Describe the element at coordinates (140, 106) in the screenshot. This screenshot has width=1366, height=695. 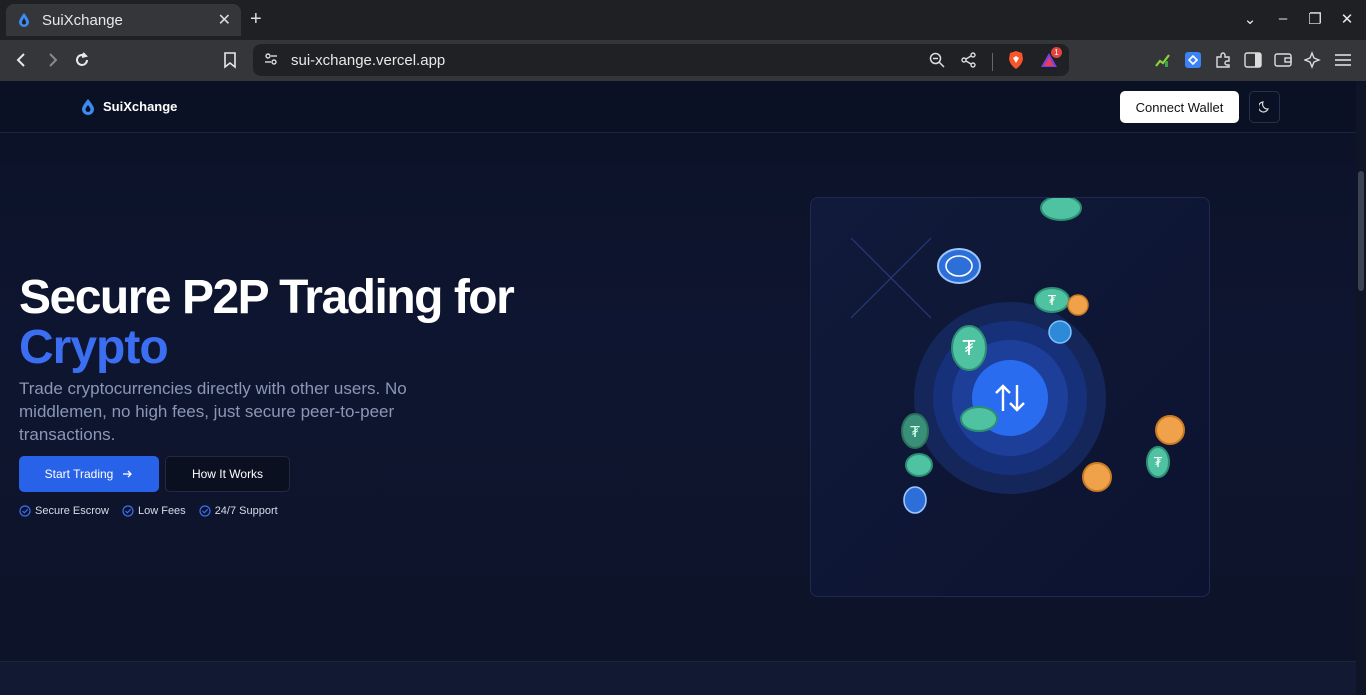
I see `logo-text: SuiXchange` at that location.